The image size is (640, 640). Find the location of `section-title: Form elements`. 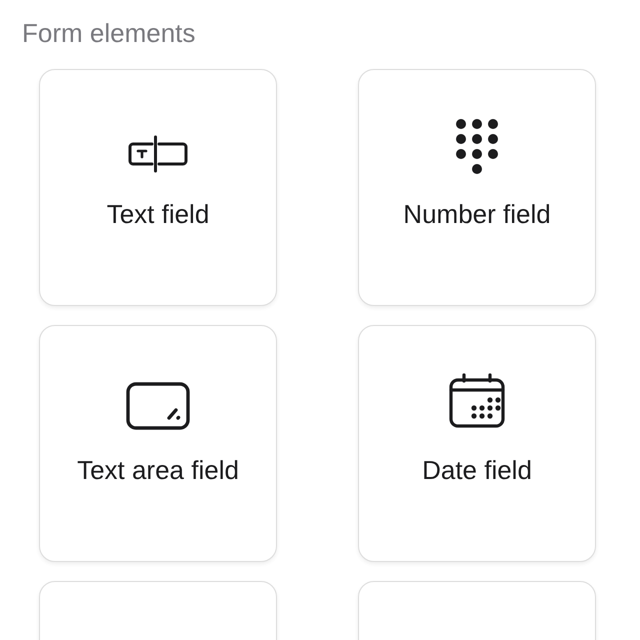

section-title: Form elements is located at coordinates (108, 33).